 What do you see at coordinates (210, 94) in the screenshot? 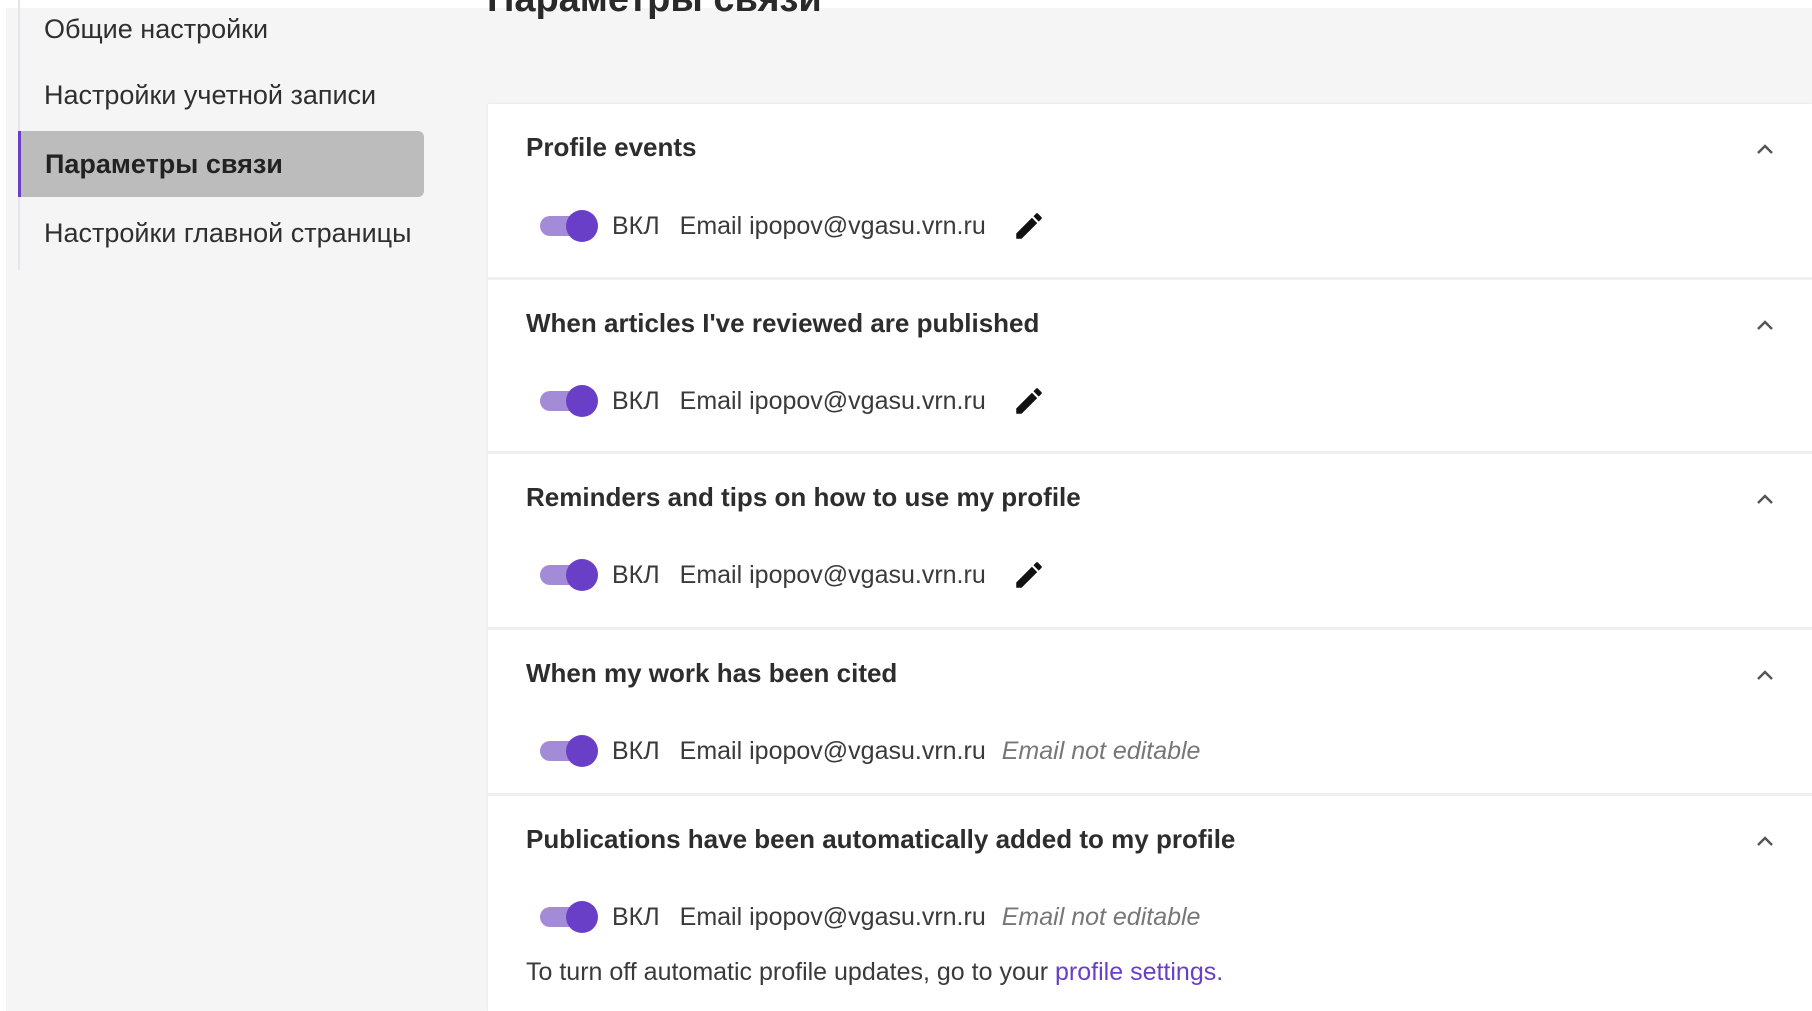
I see `sidebar-item-label: Настройки учетной записи` at bounding box center [210, 94].